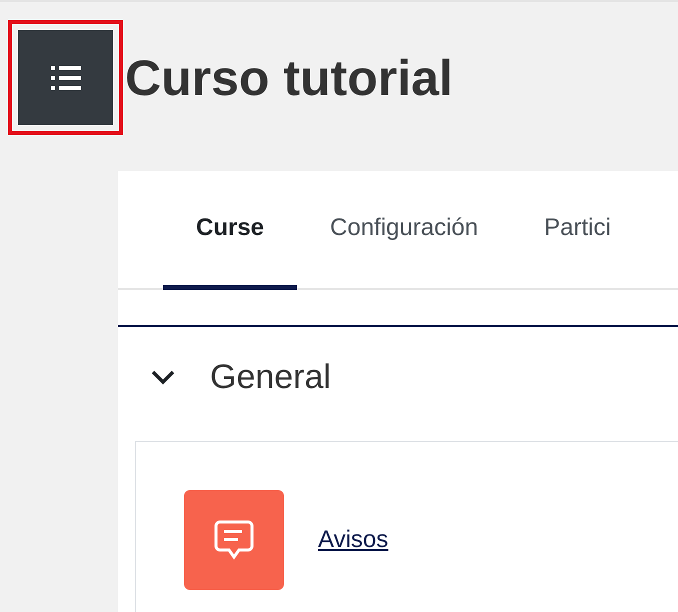  Describe the element at coordinates (353, 540) in the screenshot. I see `activity-link: Avisos` at that location.